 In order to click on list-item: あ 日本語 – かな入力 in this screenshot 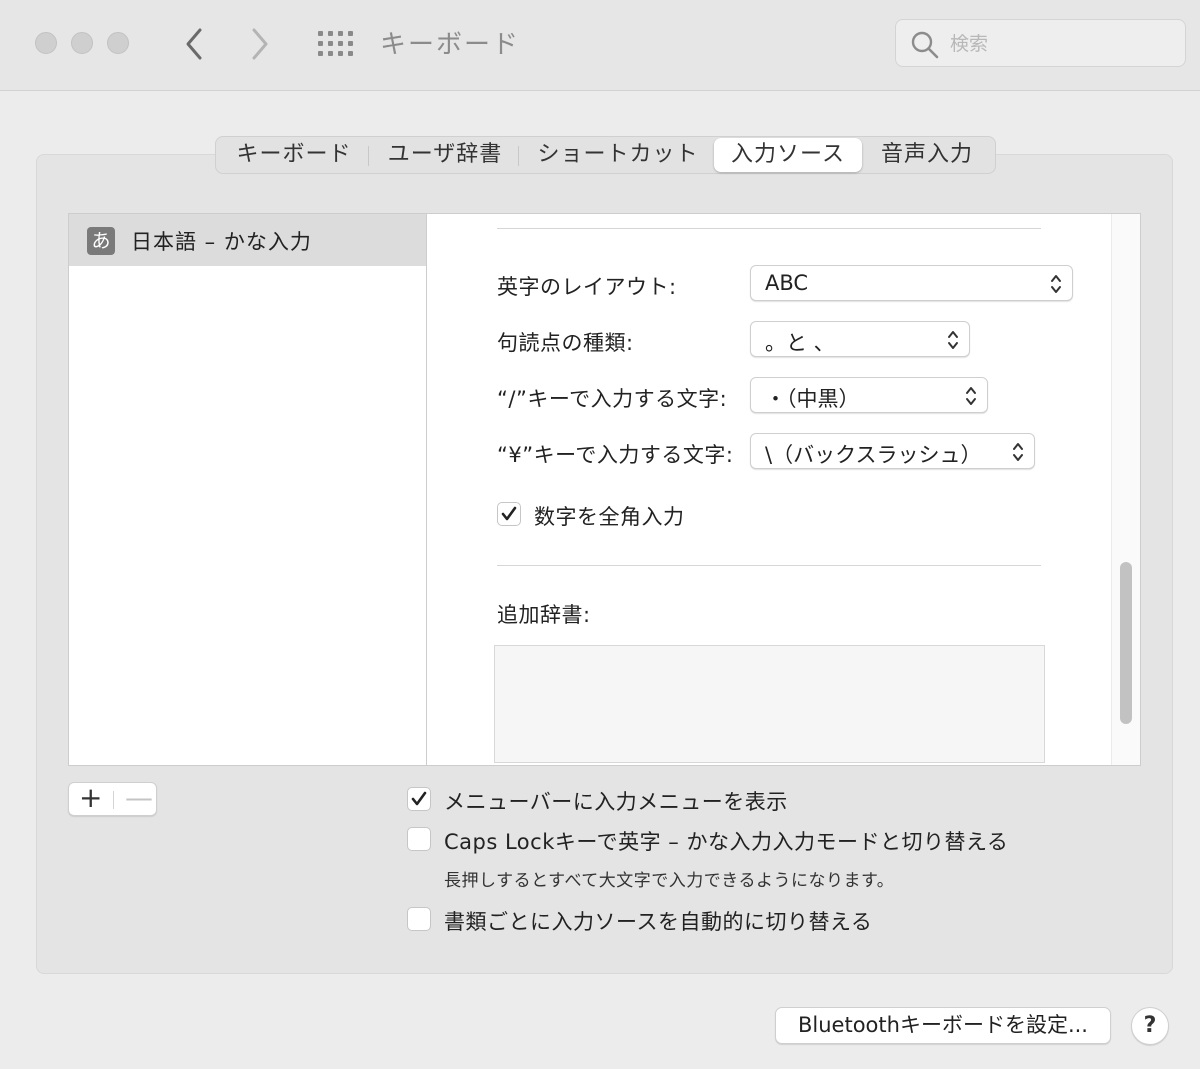, I will do `click(247, 240)`.